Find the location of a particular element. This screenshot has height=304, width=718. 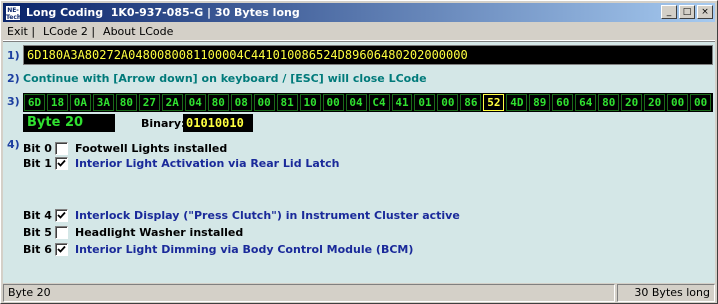

bit-5-checkbox is located at coordinates (61, 232).